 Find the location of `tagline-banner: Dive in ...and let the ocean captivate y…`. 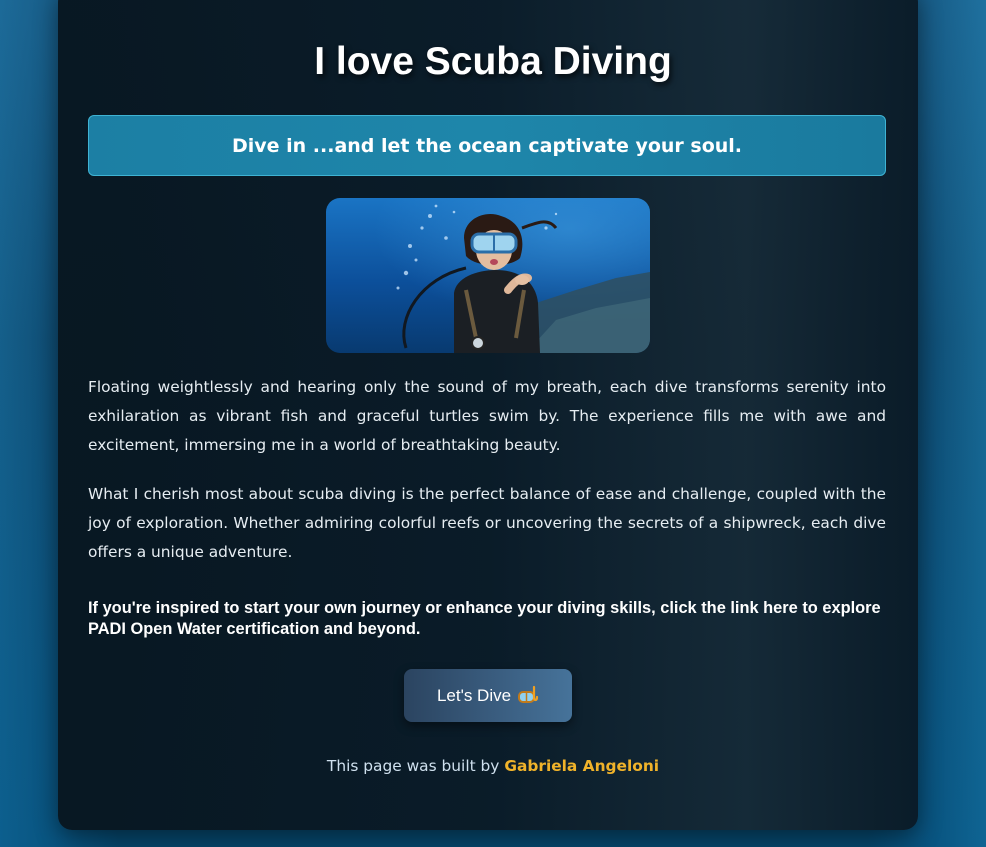

tagline-banner: Dive in ...and let the ocean captivate y… is located at coordinates (487, 145).